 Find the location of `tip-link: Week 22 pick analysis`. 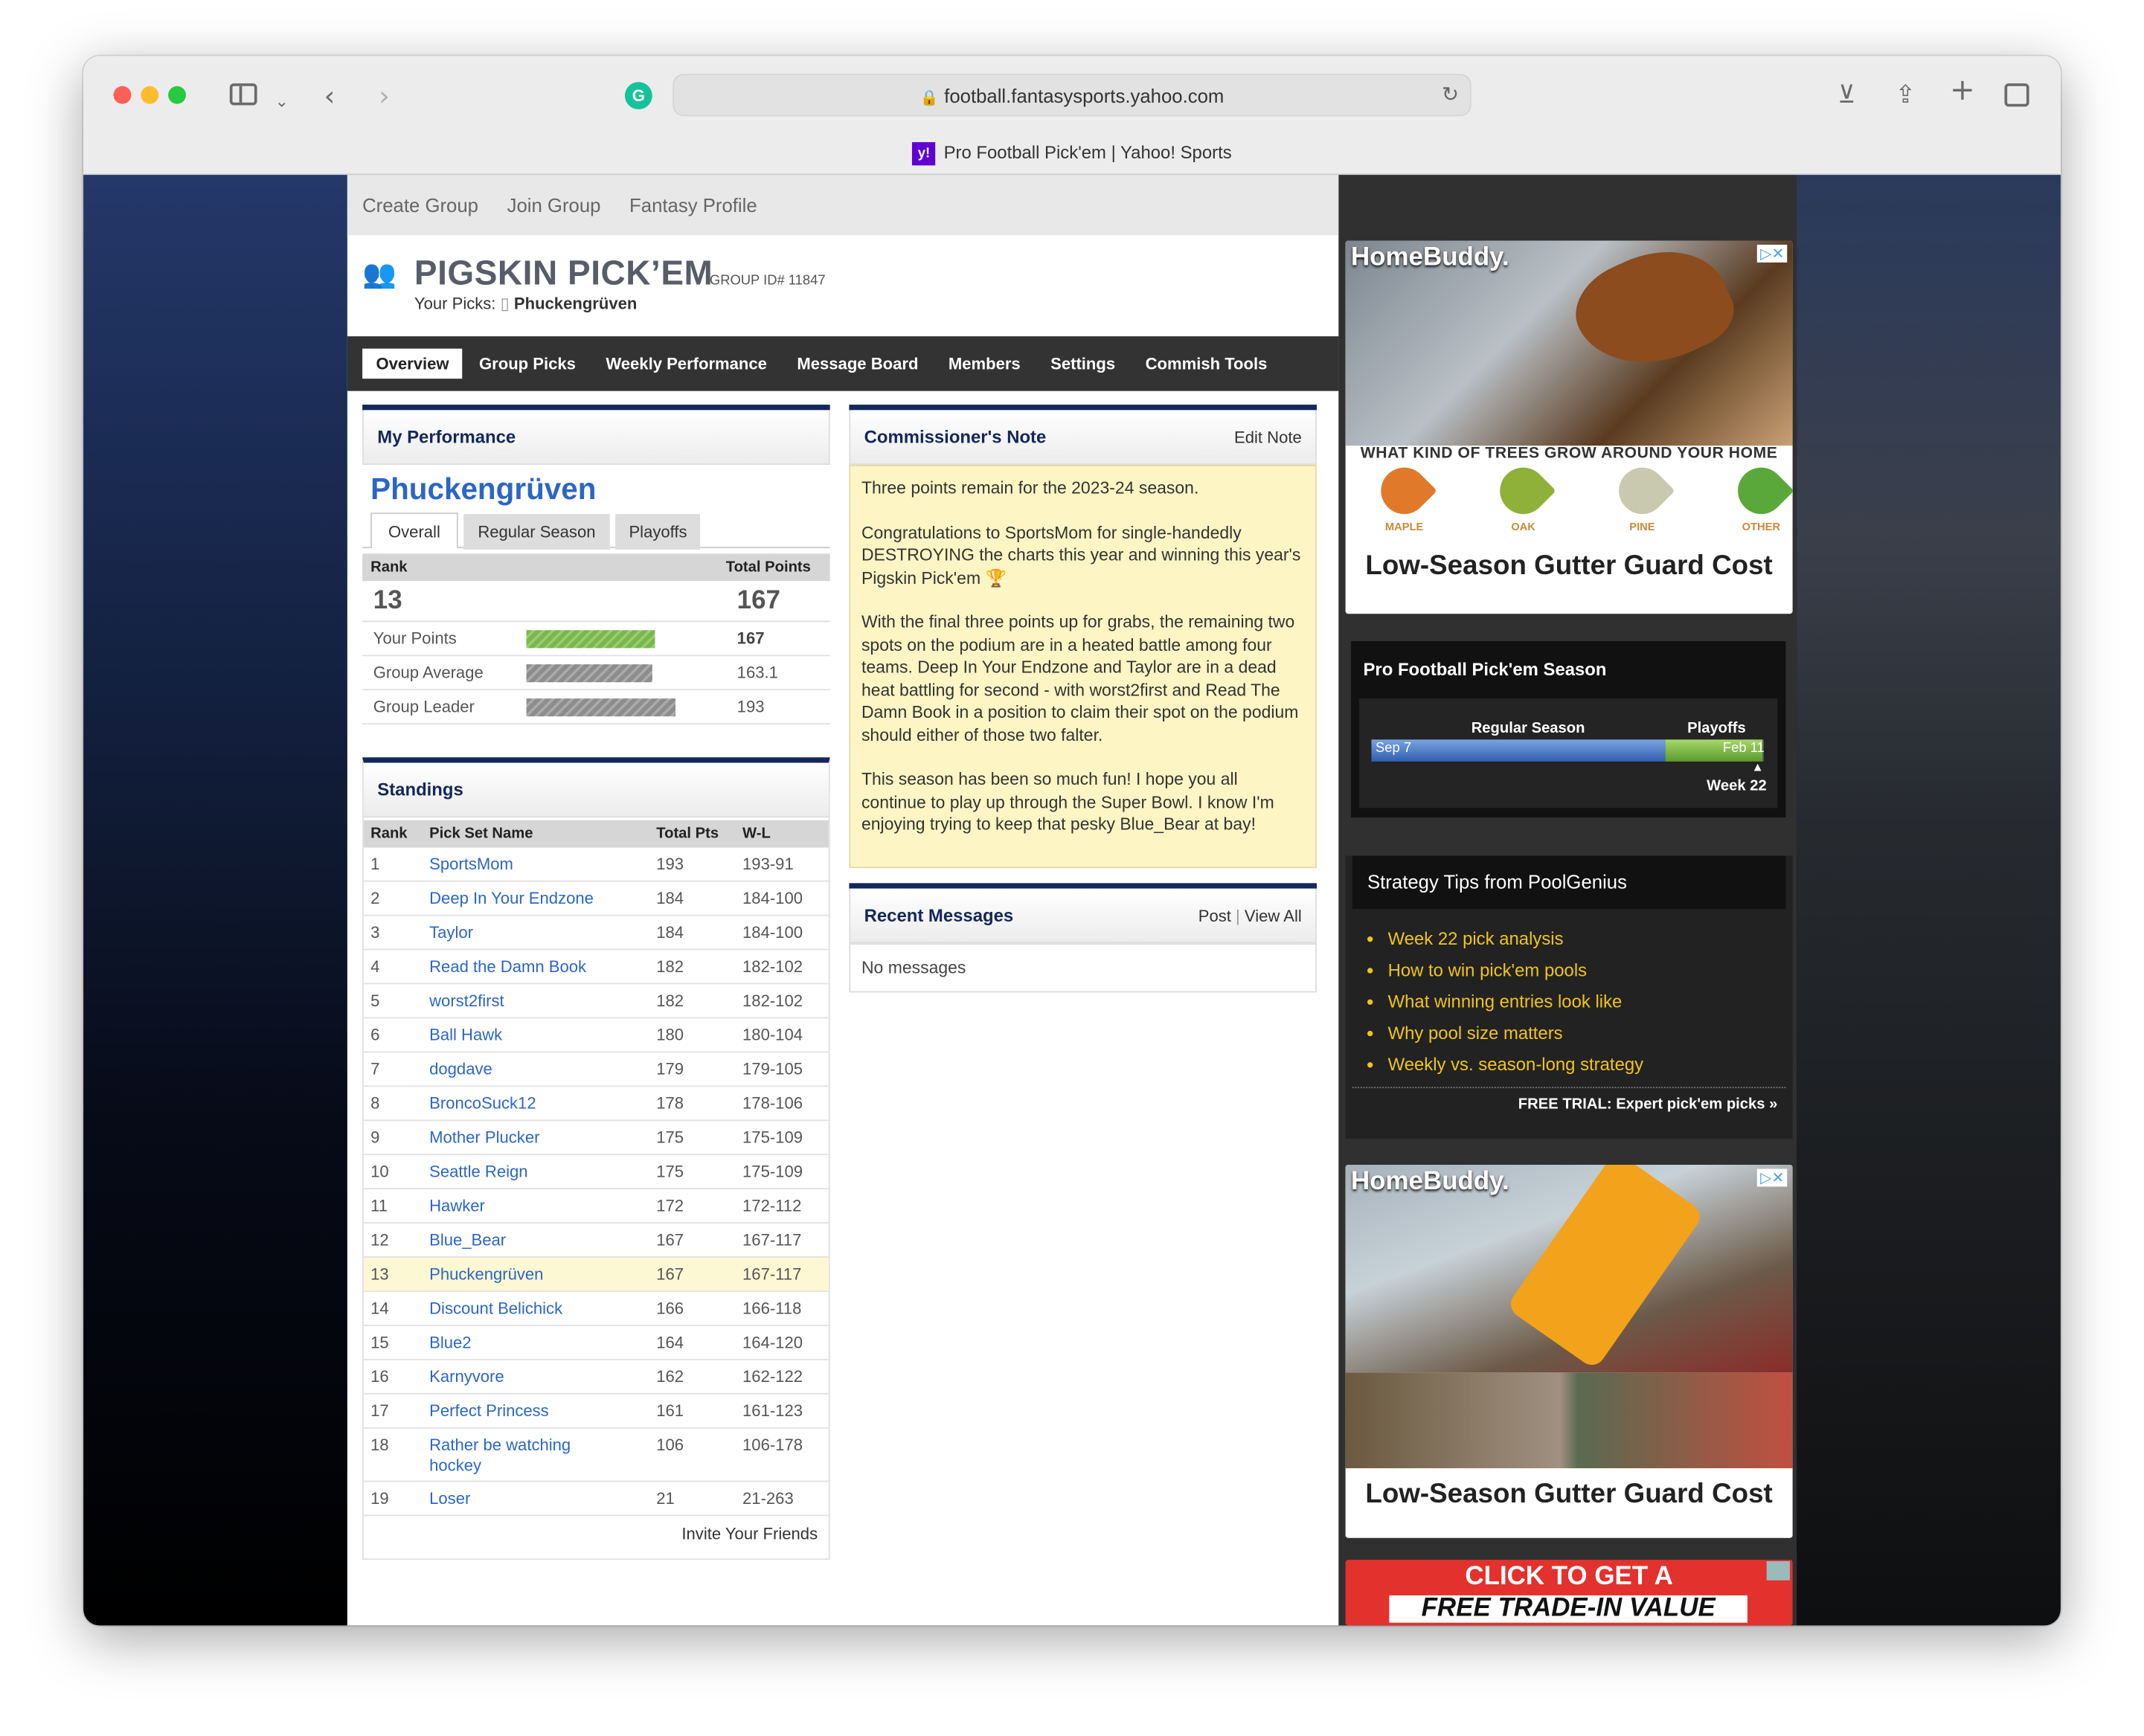

tip-link: Week 22 pick analysis is located at coordinates (1590, 938).